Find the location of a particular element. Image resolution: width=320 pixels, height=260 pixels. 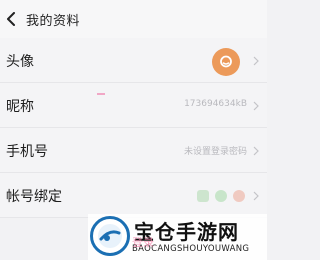

nickname-label: 昵称 is located at coordinates (20, 107).